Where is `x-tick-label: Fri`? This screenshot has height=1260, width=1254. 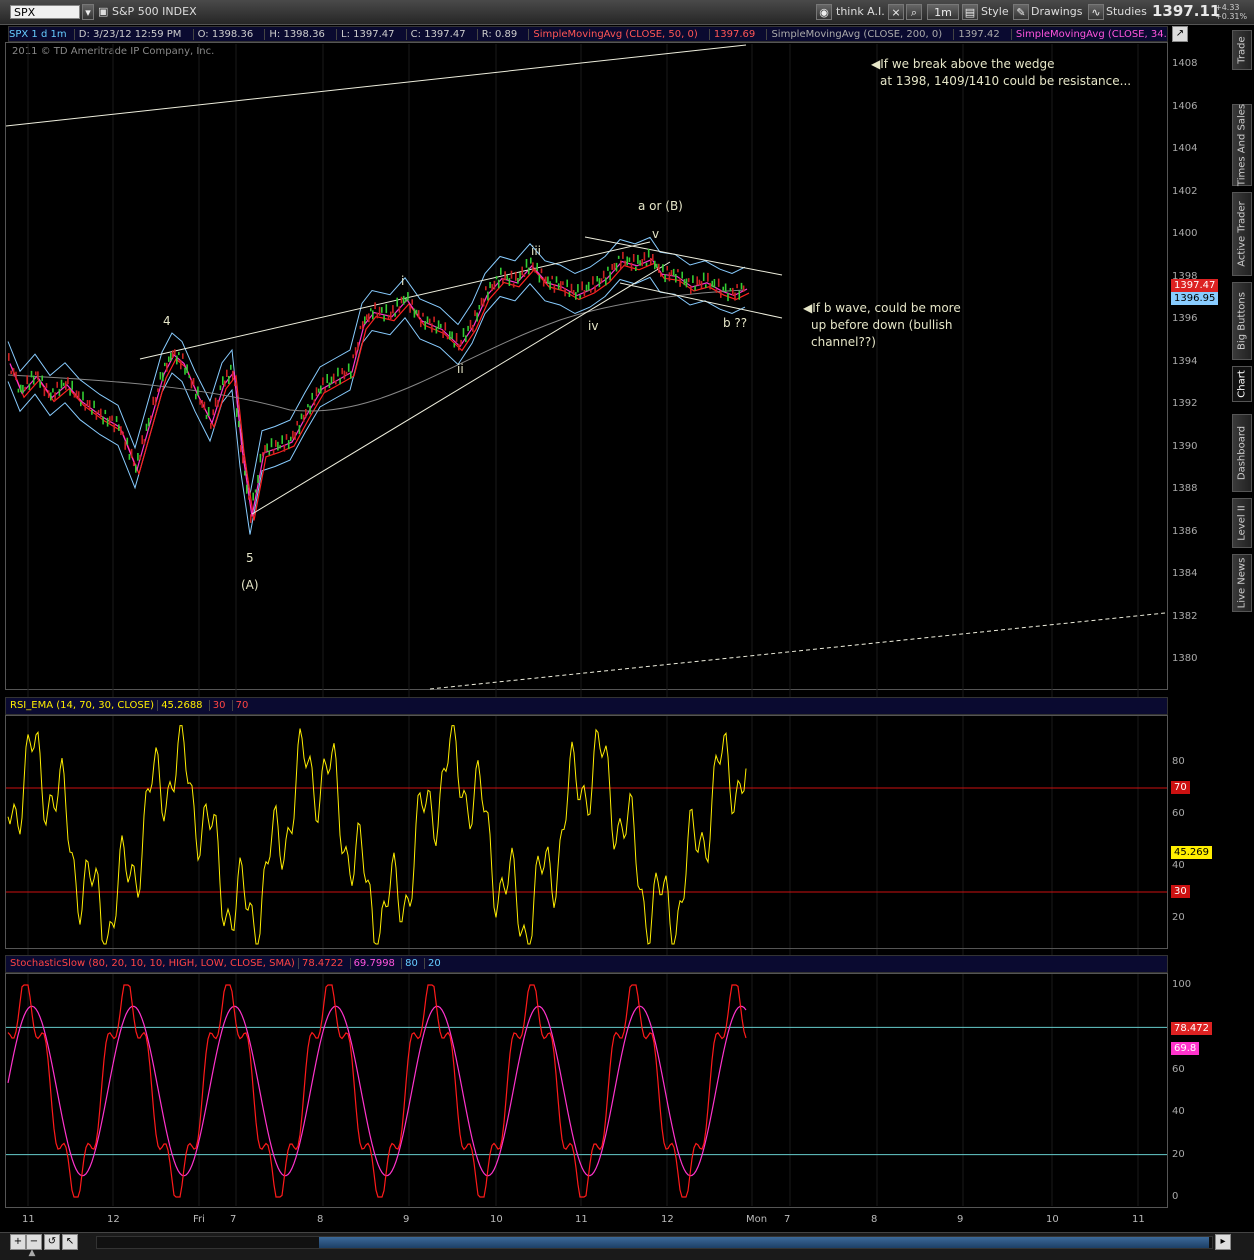 x-tick-label: Fri is located at coordinates (199, 1219).